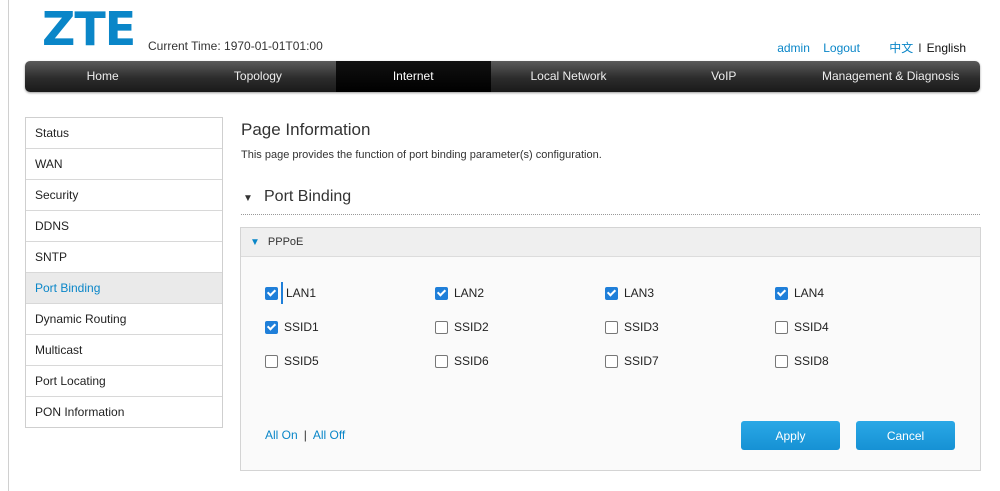 The image size is (1000, 491). Describe the element at coordinates (860, 361) in the screenshot. I see `port-checkbox-ssid8: SSID8` at that location.